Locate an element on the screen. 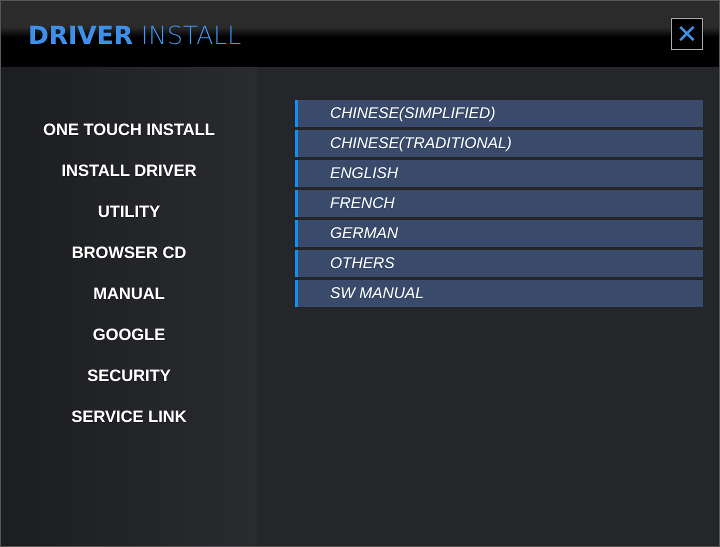 The width and height of the screenshot is (720, 547). language-button: GERMAN is located at coordinates (499, 233).